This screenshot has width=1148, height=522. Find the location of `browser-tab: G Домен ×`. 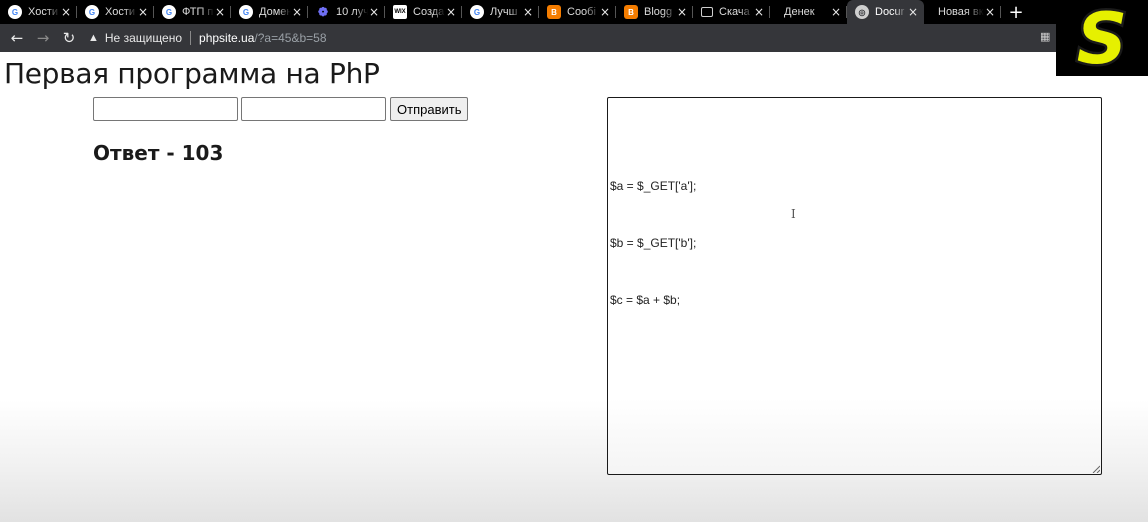

browser-tab: G Домен × is located at coordinates (269, 12).